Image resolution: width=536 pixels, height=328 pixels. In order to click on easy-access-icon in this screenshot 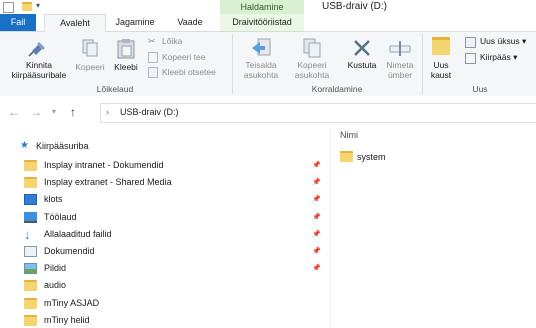, I will do `click(470, 58)`.